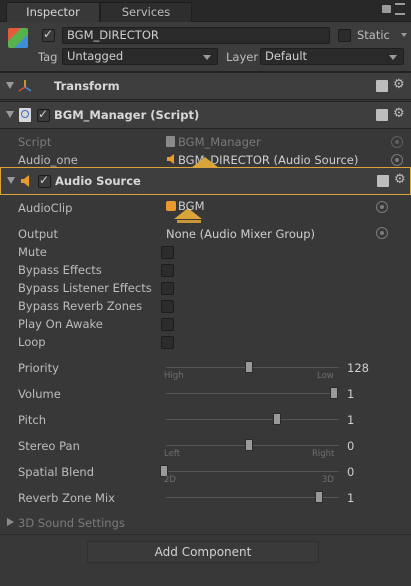  What do you see at coordinates (39, 394) in the screenshot?
I see `volume-label: Volume` at bounding box center [39, 394].